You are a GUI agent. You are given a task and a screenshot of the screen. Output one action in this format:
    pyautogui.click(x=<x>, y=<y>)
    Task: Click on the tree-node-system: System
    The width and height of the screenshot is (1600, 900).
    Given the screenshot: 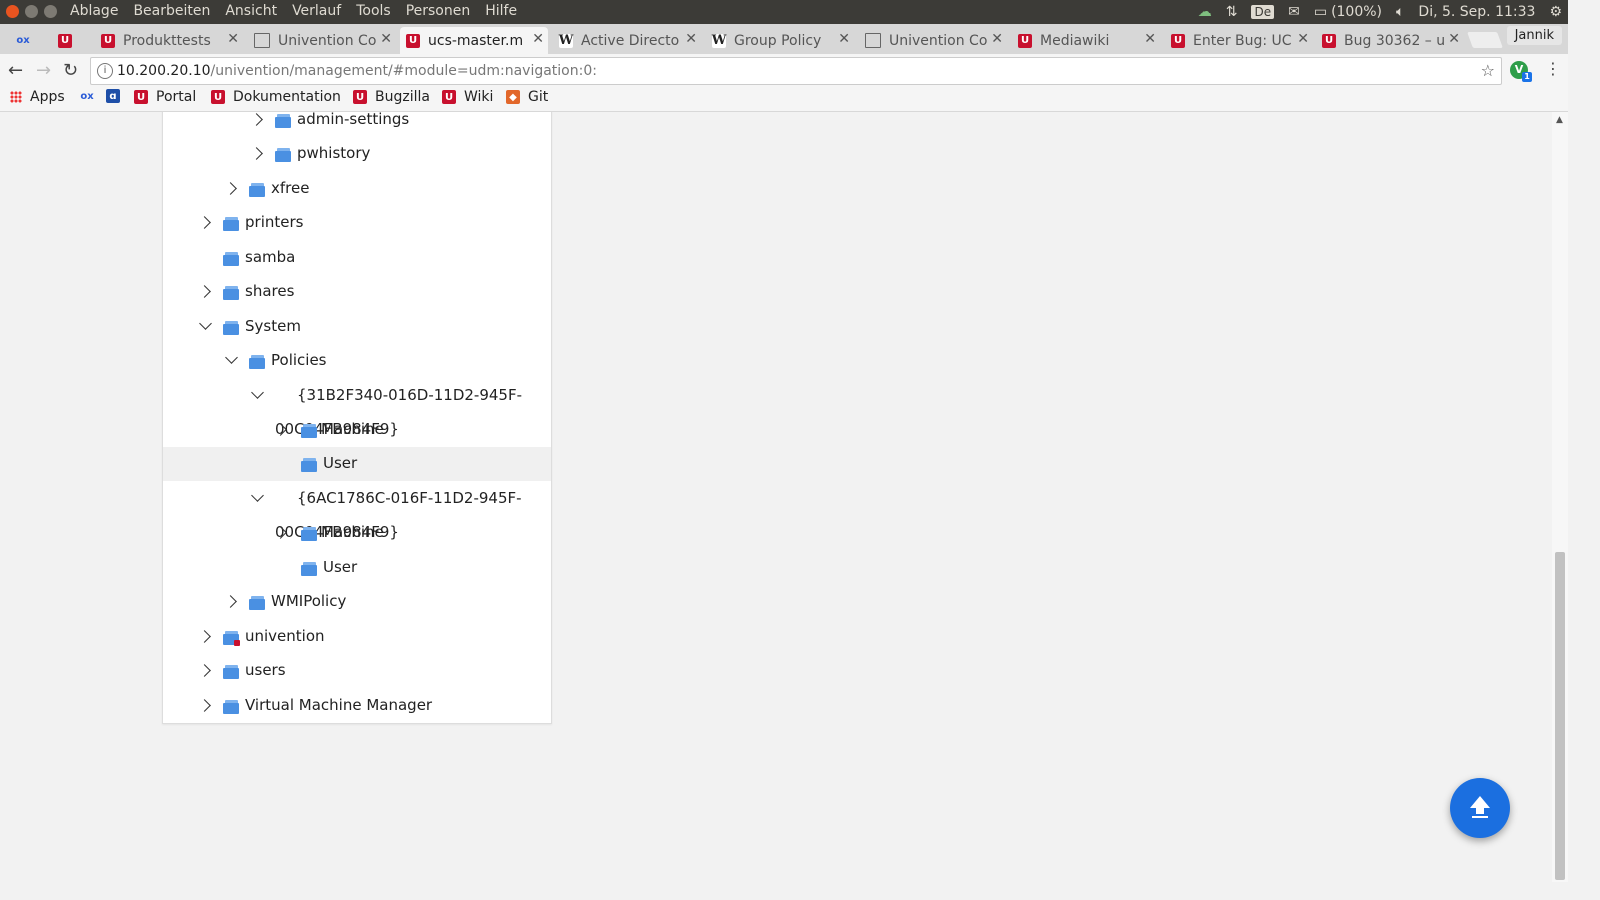 What is the action you would take?
    pyautogui.click(x=357, y=327)
    